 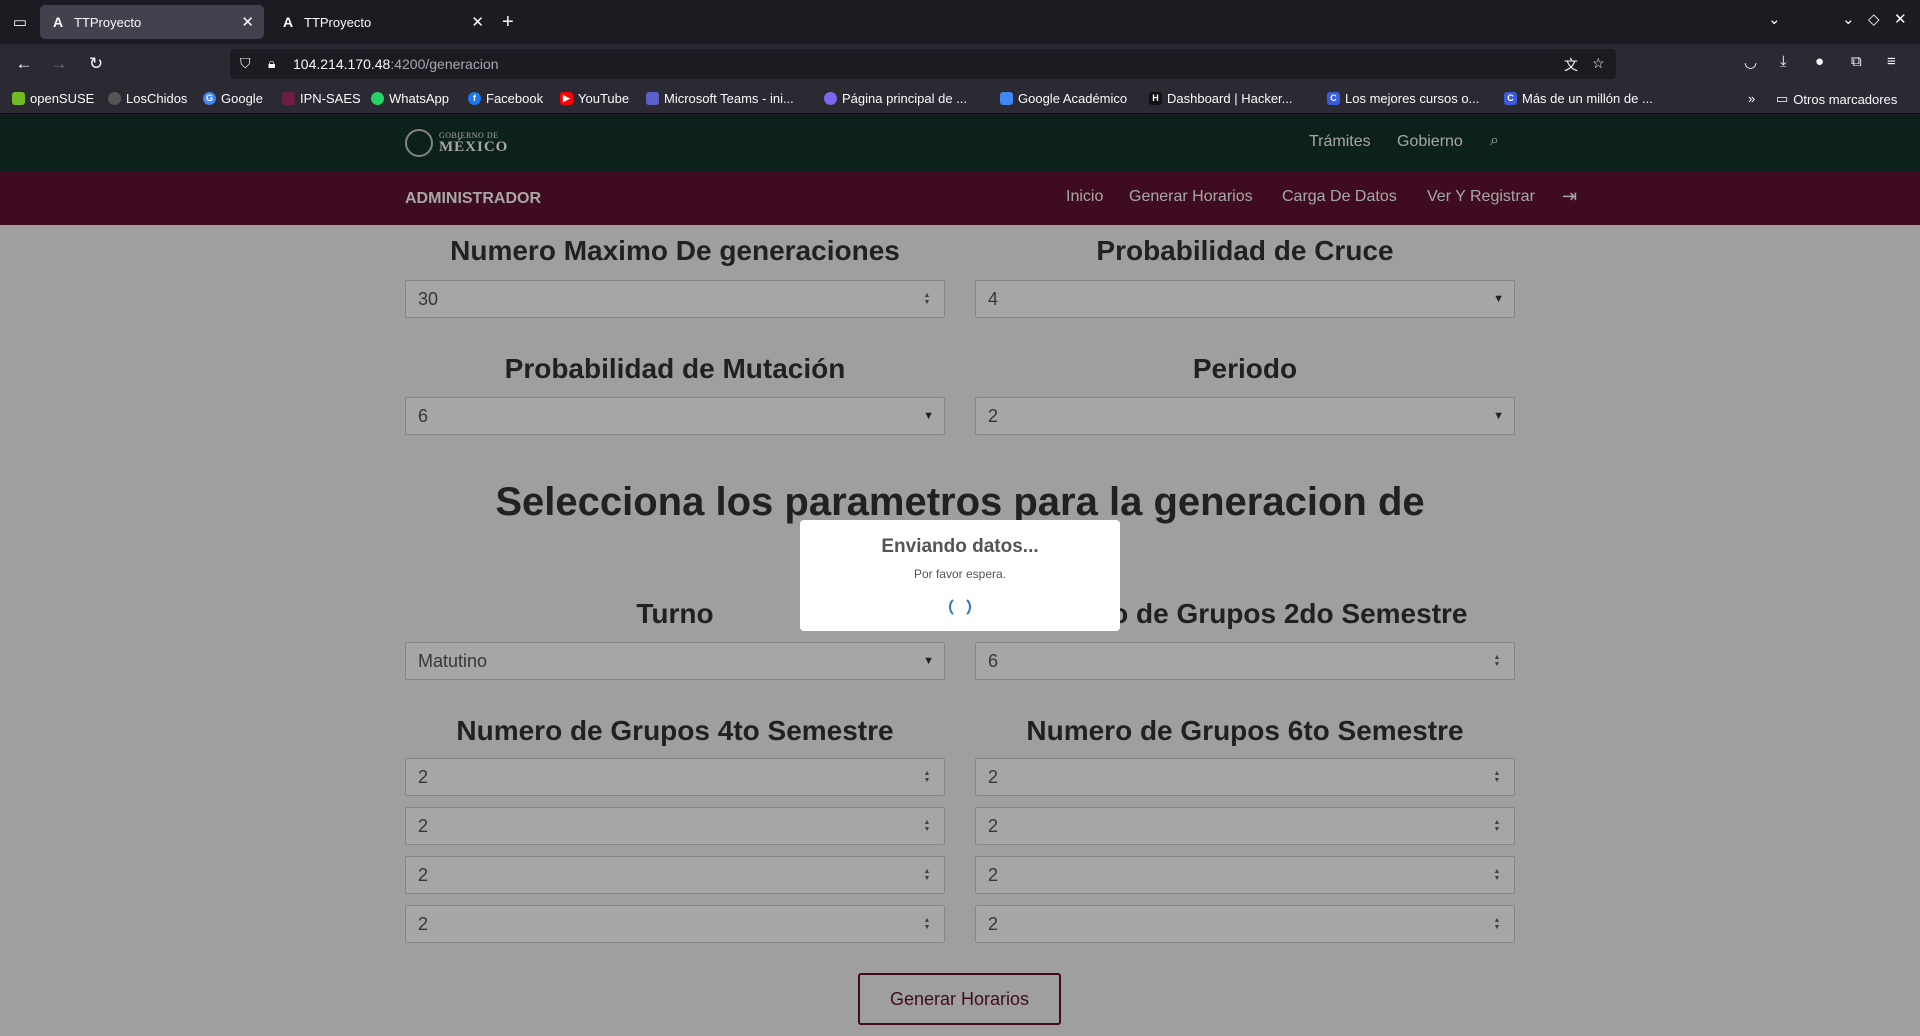 What do you see at coordinates (157, 98) in the screenshot?
I see `bookmark-label: LosChidos` at bounding box center [157, 98].